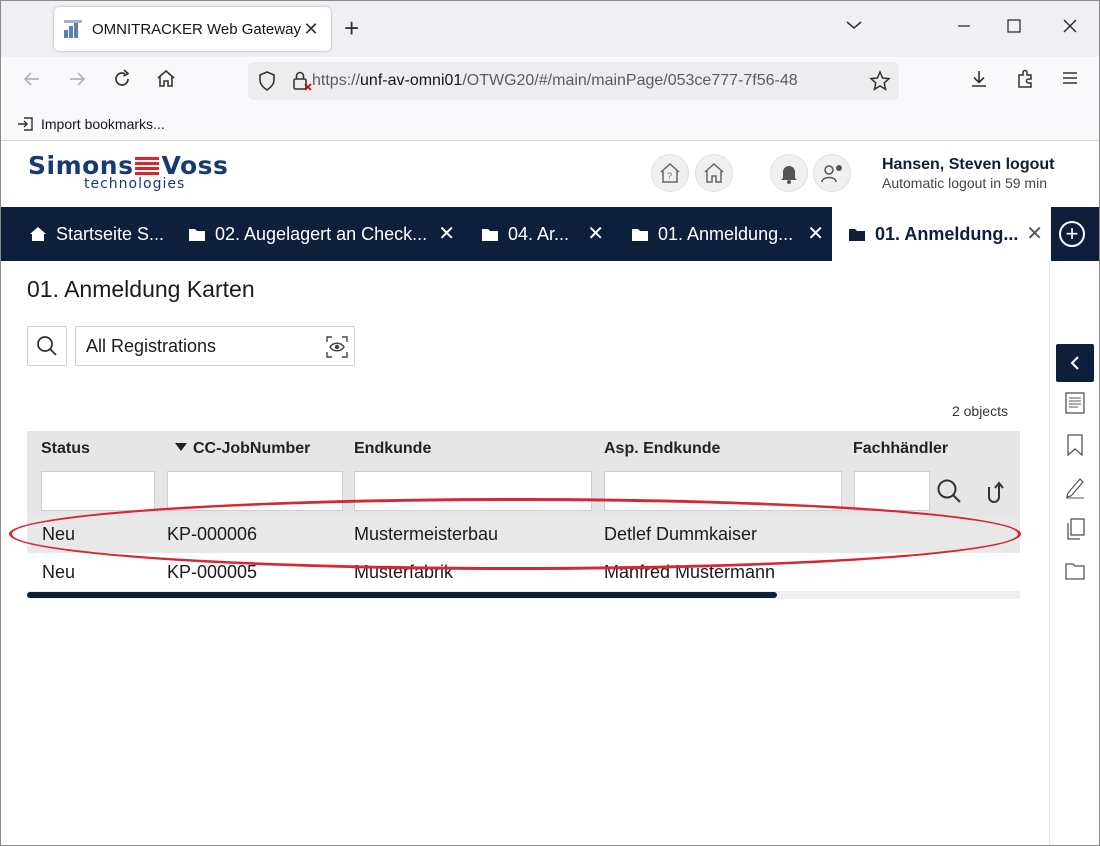 This screenshot has width=1100, height=846. I want to click on user-gear-icon, so click(831, 174).